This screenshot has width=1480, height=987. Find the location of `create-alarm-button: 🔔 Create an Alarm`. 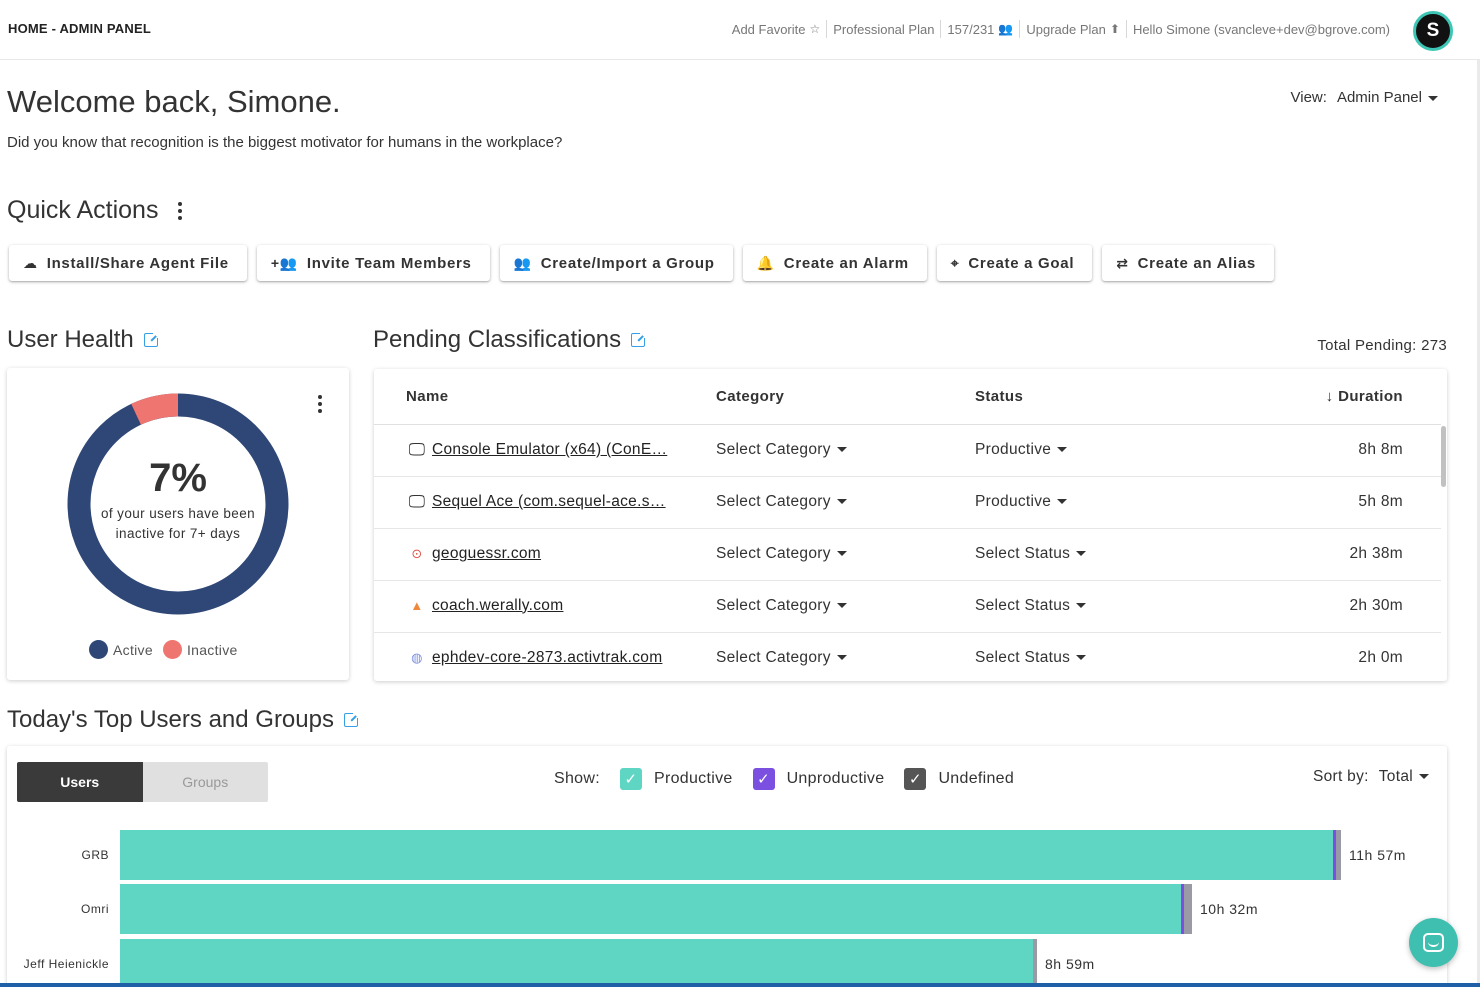

create-alarm-button: 🔔 Create an Alarm is located at coordinates (834, 263).